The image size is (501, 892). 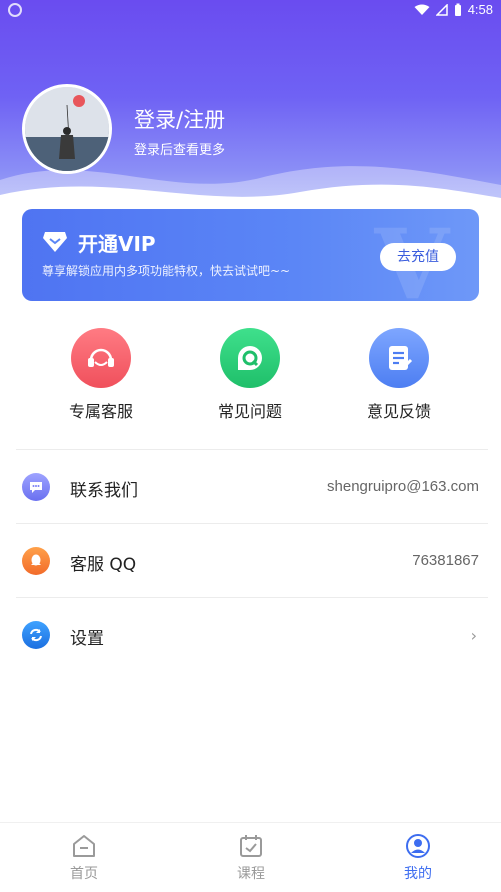 I want to click on recharge-button: 去充值, so click(x=418, y=257).